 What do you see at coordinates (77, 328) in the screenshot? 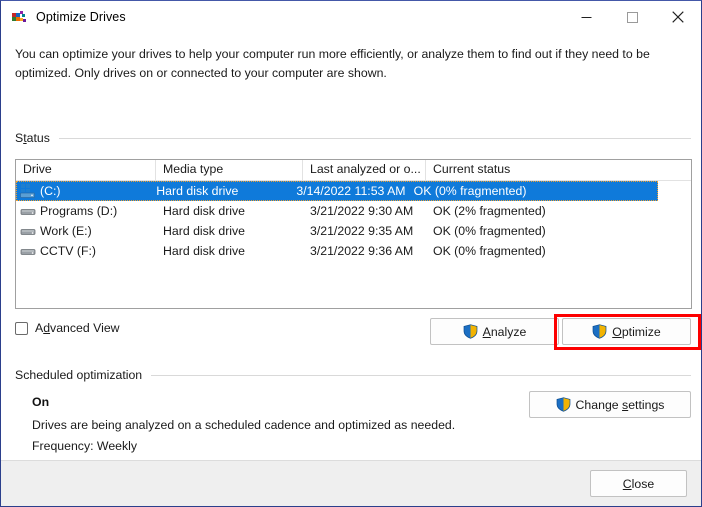
I see `advanced-view-label: Advanced View` at bounding box center [77, 328].